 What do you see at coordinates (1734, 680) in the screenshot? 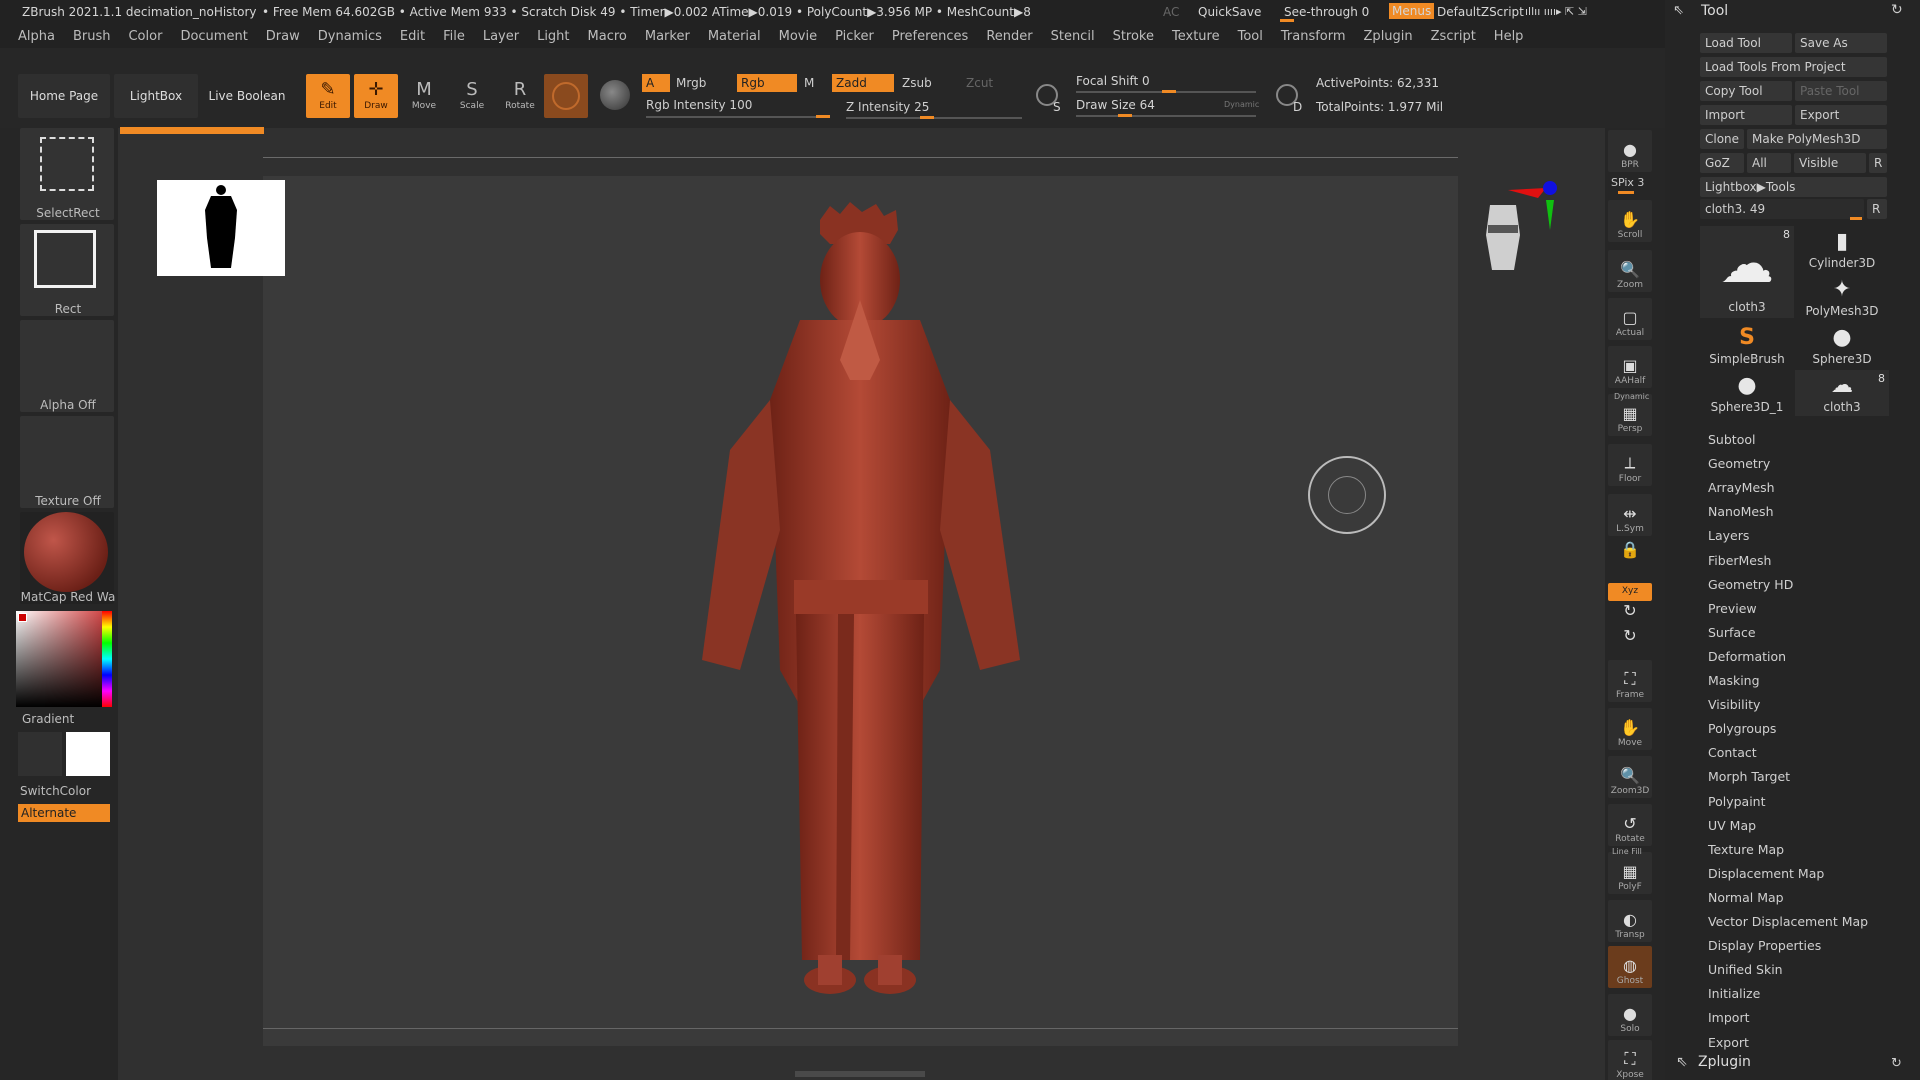
I see `tool-section-masking: Masking` at bounding box center [1734, 680].